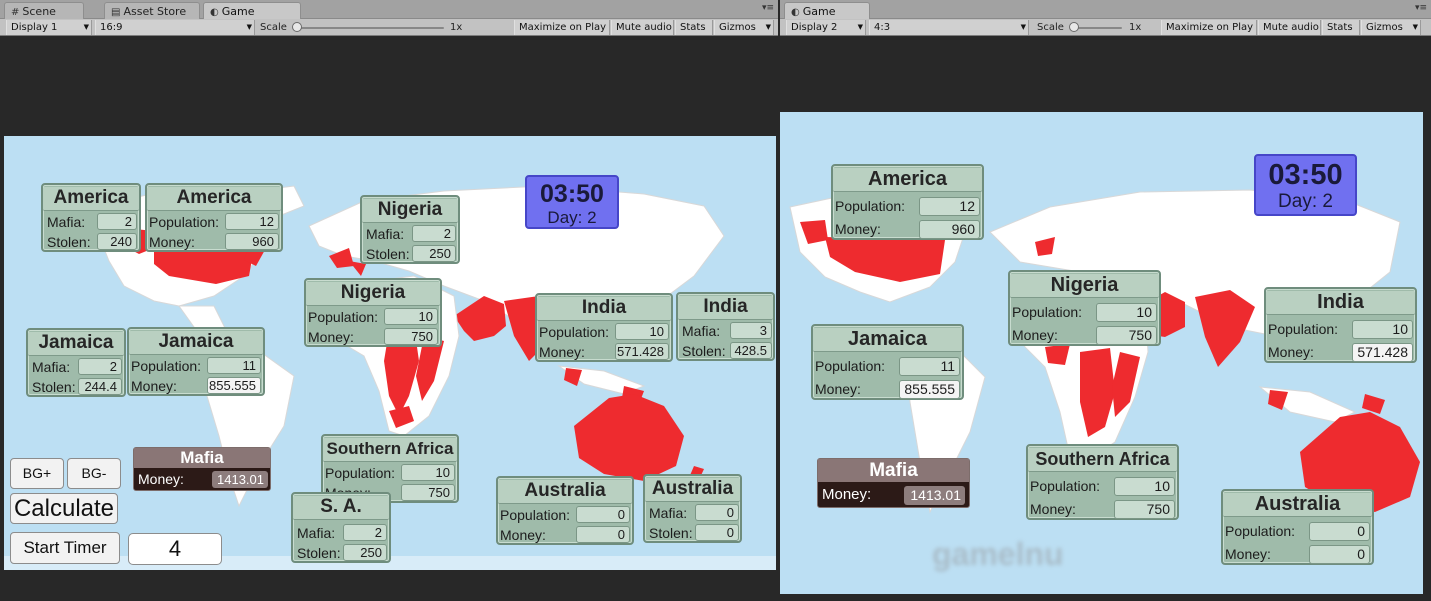 The height and width of the screenshot is (601, 1431). What do you see at coordinates (39, 11) in the screenshot?
I see `tab-label: Scene` at bounding box center [39, 11].